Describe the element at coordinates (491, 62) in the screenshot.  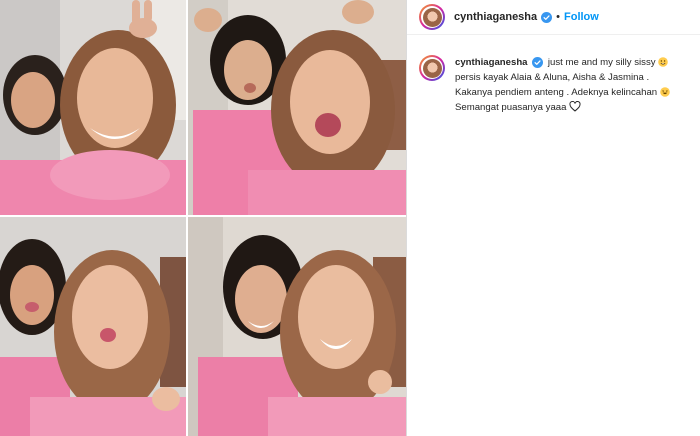
I see `caption-username-link: cynthiaganesha` at that location.